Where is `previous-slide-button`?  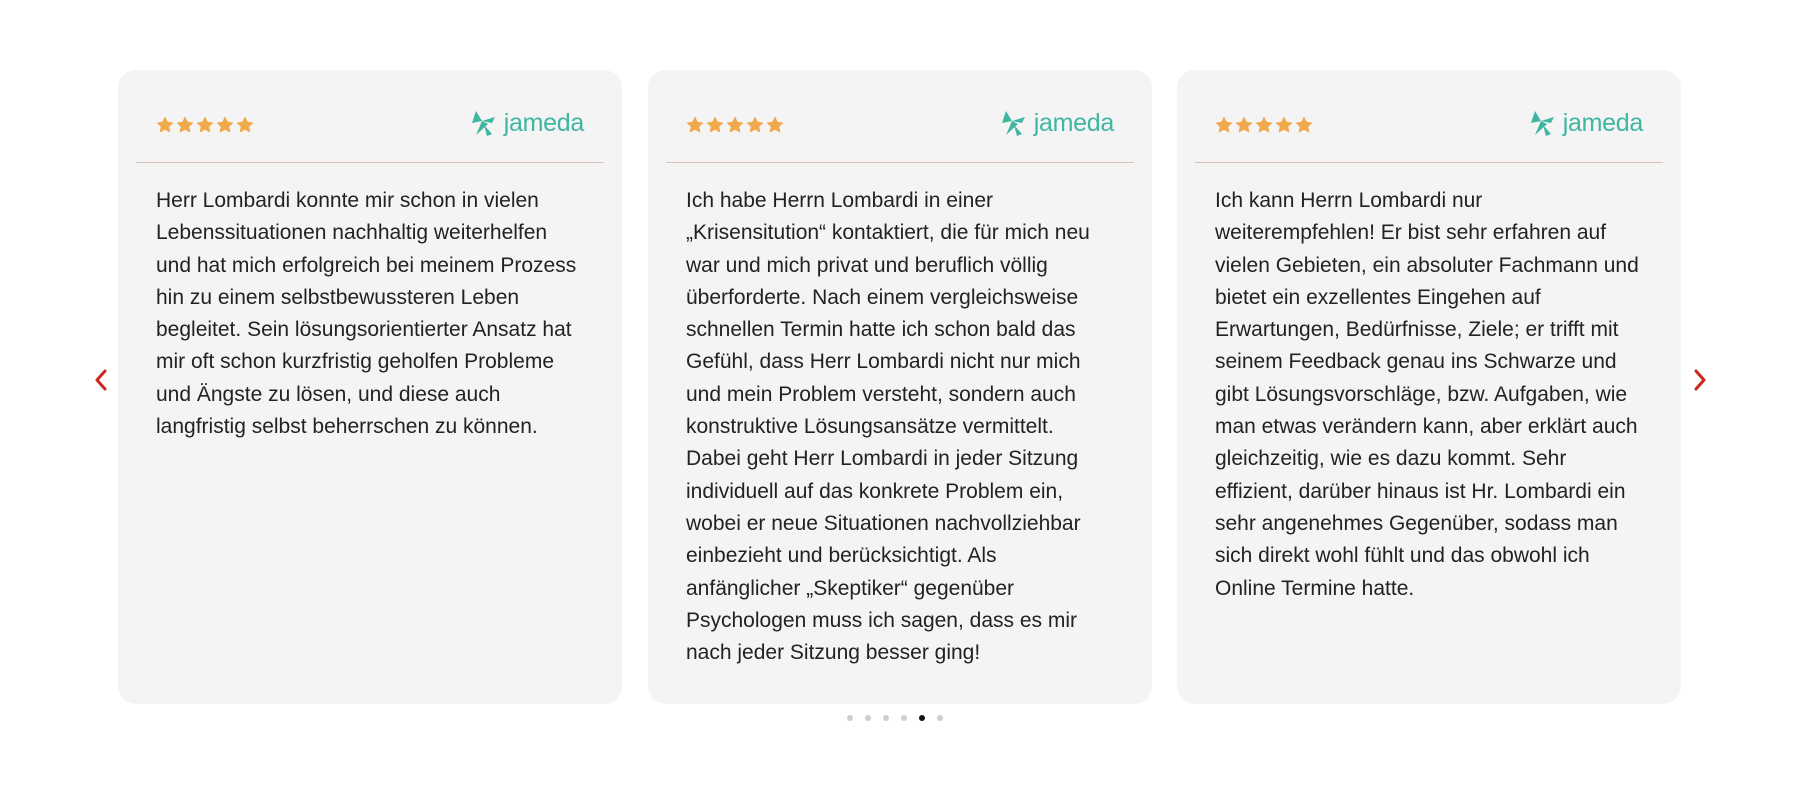
previous-slide-button is located at coordinates (101, 380).